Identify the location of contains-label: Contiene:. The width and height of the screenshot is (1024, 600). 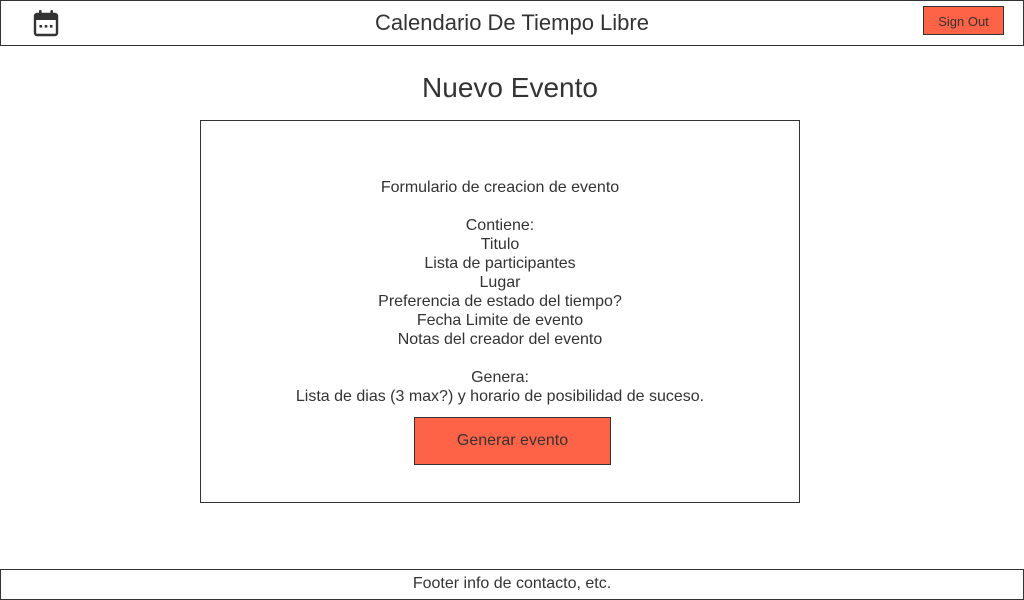
(500, 225).